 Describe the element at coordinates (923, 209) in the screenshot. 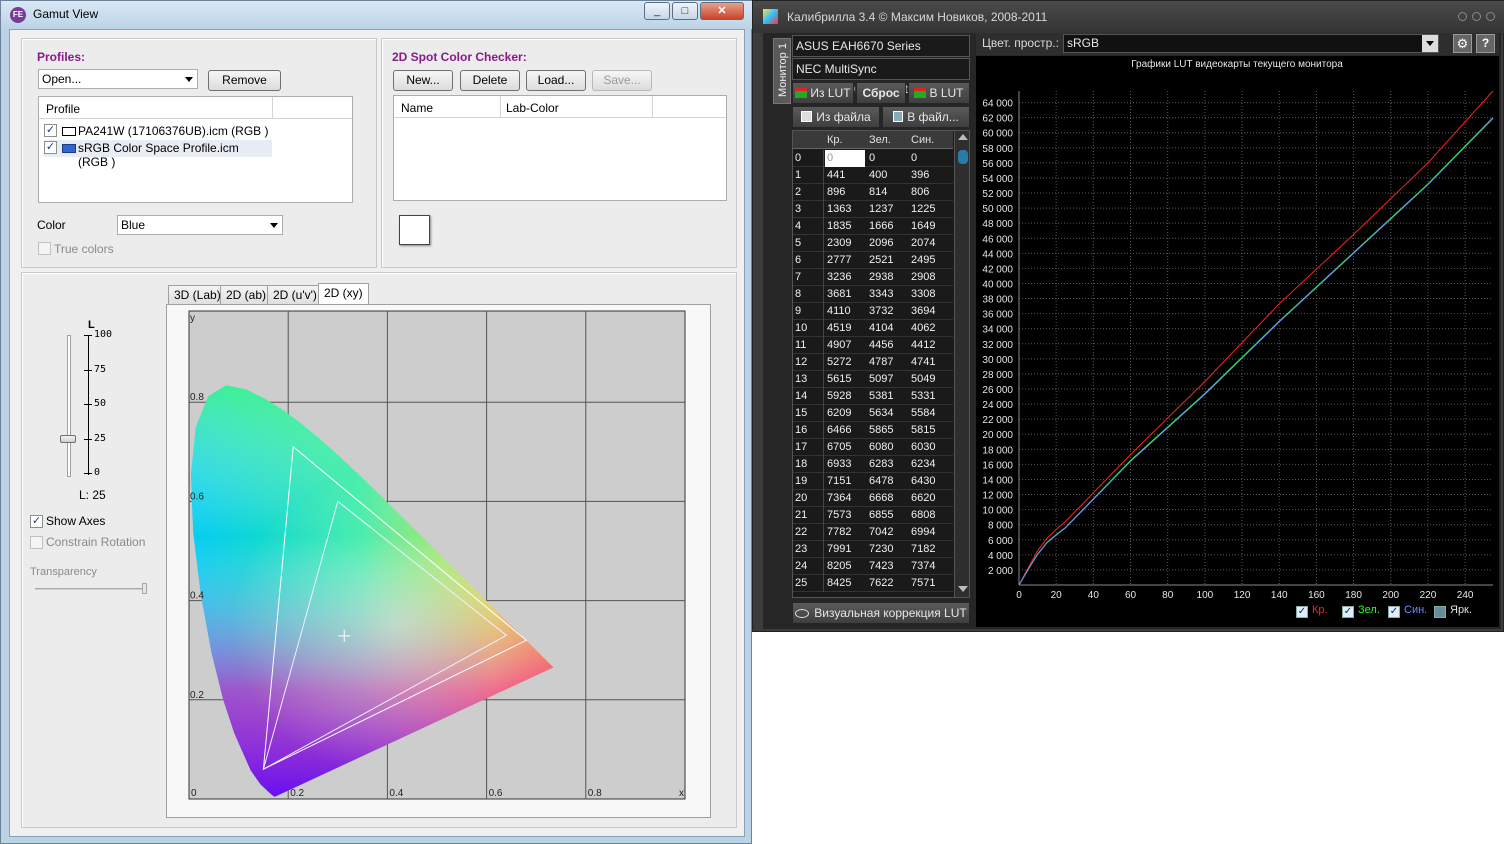

I see `lut-value-cell: 1225` at that location.